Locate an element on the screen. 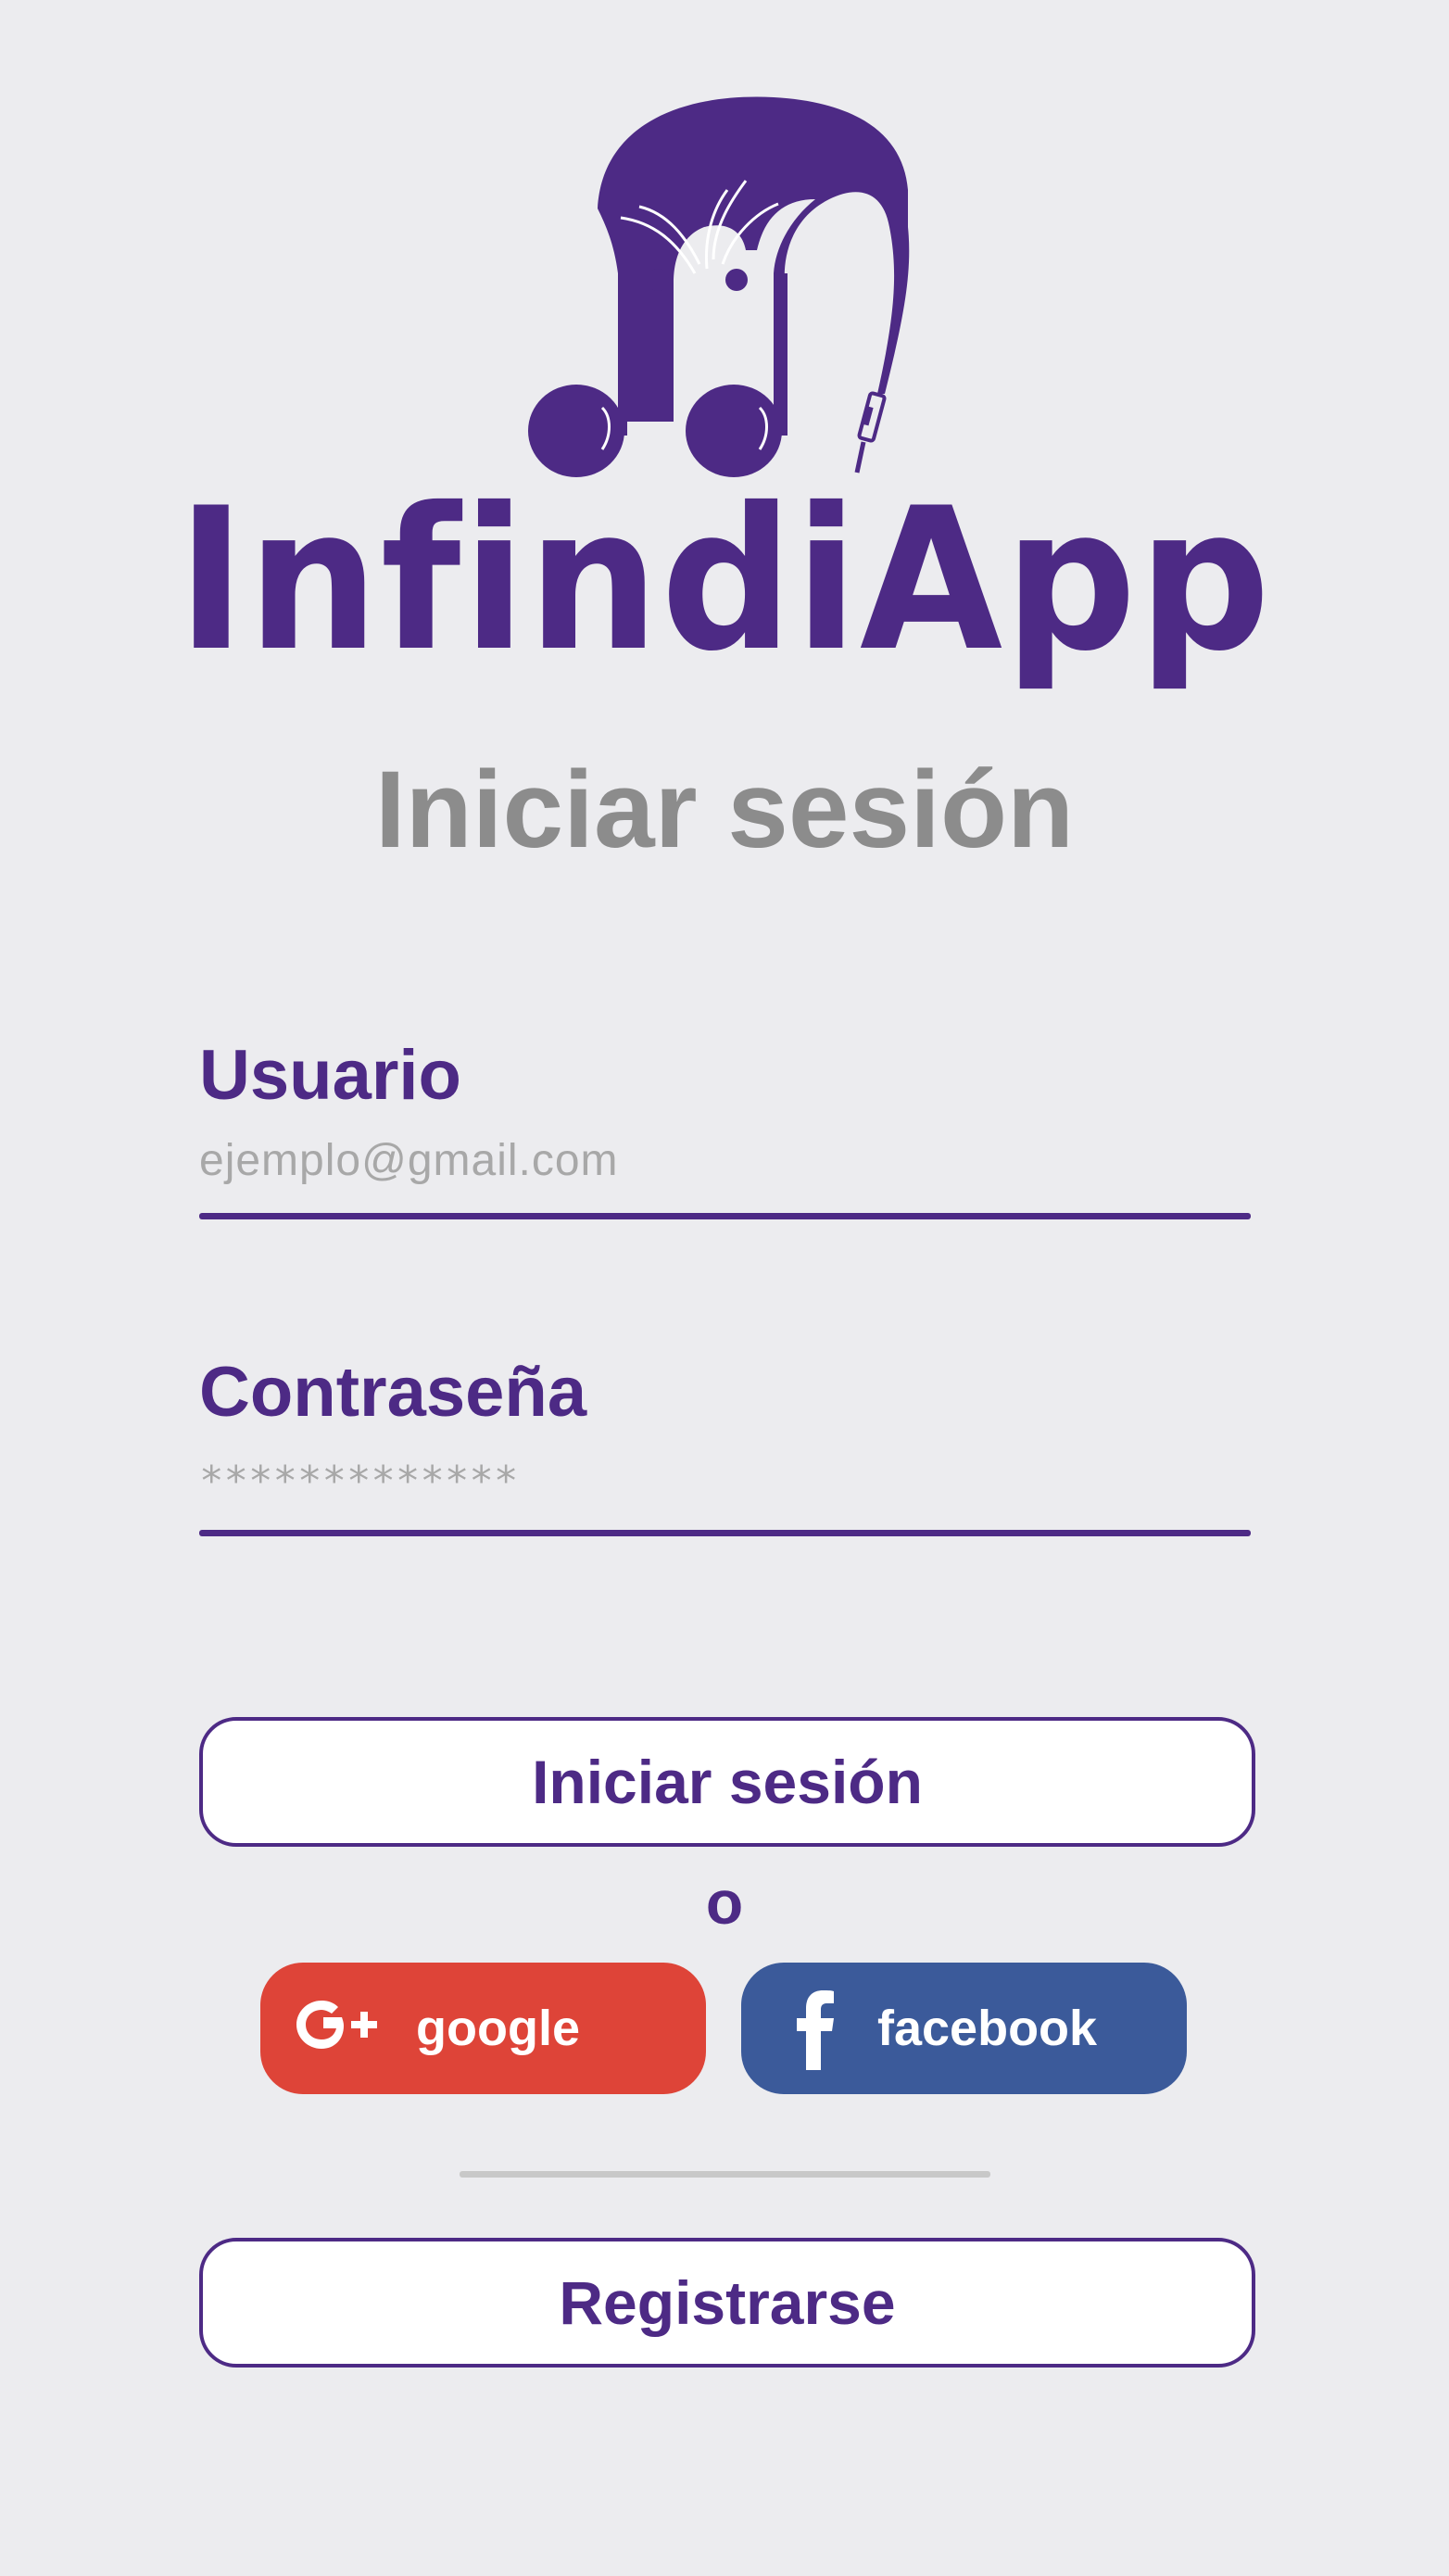 Image resolution: width=1449 pixels, height=2576 pixels. google-plus-icon is located at coordinates (342, 2028).